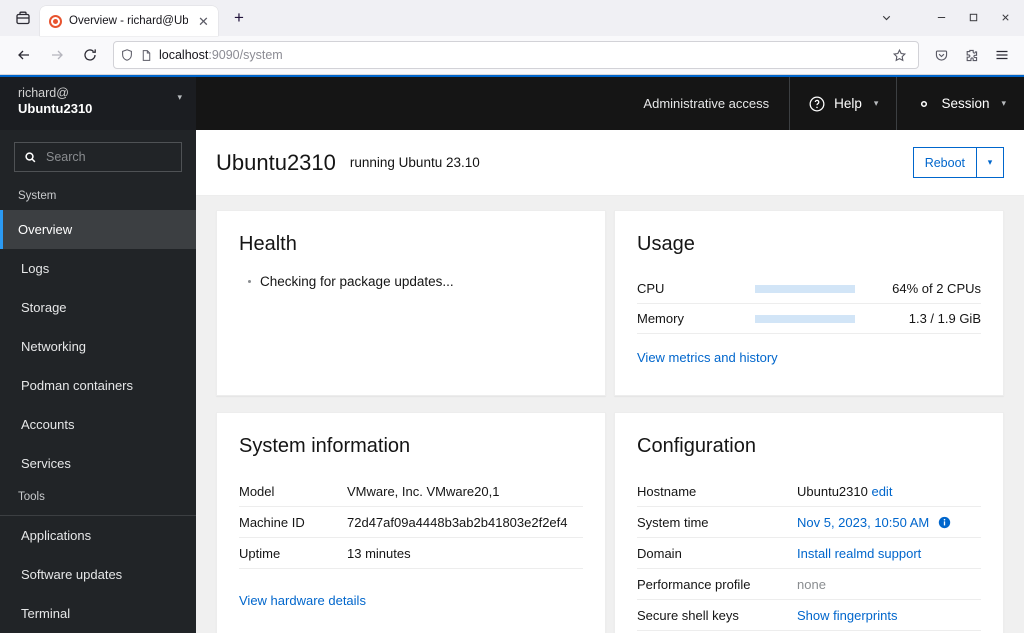  I want to click on browser-tab: Overview - richard@Ubu ✕, so click(129, 21).